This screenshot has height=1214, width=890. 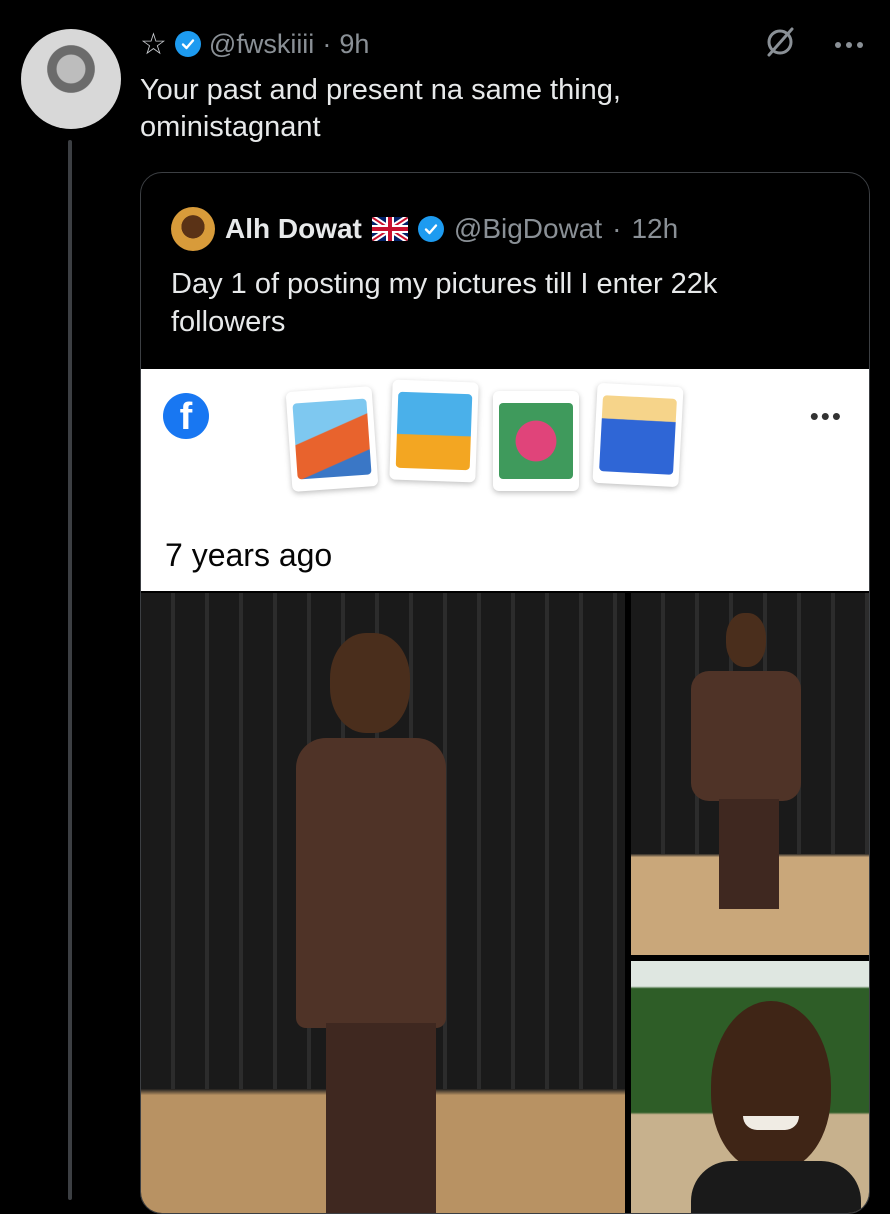 What do you see at coordinates (813, 44) in the screenshot?
I see `reply-actions` at bounding box center [813, 44].